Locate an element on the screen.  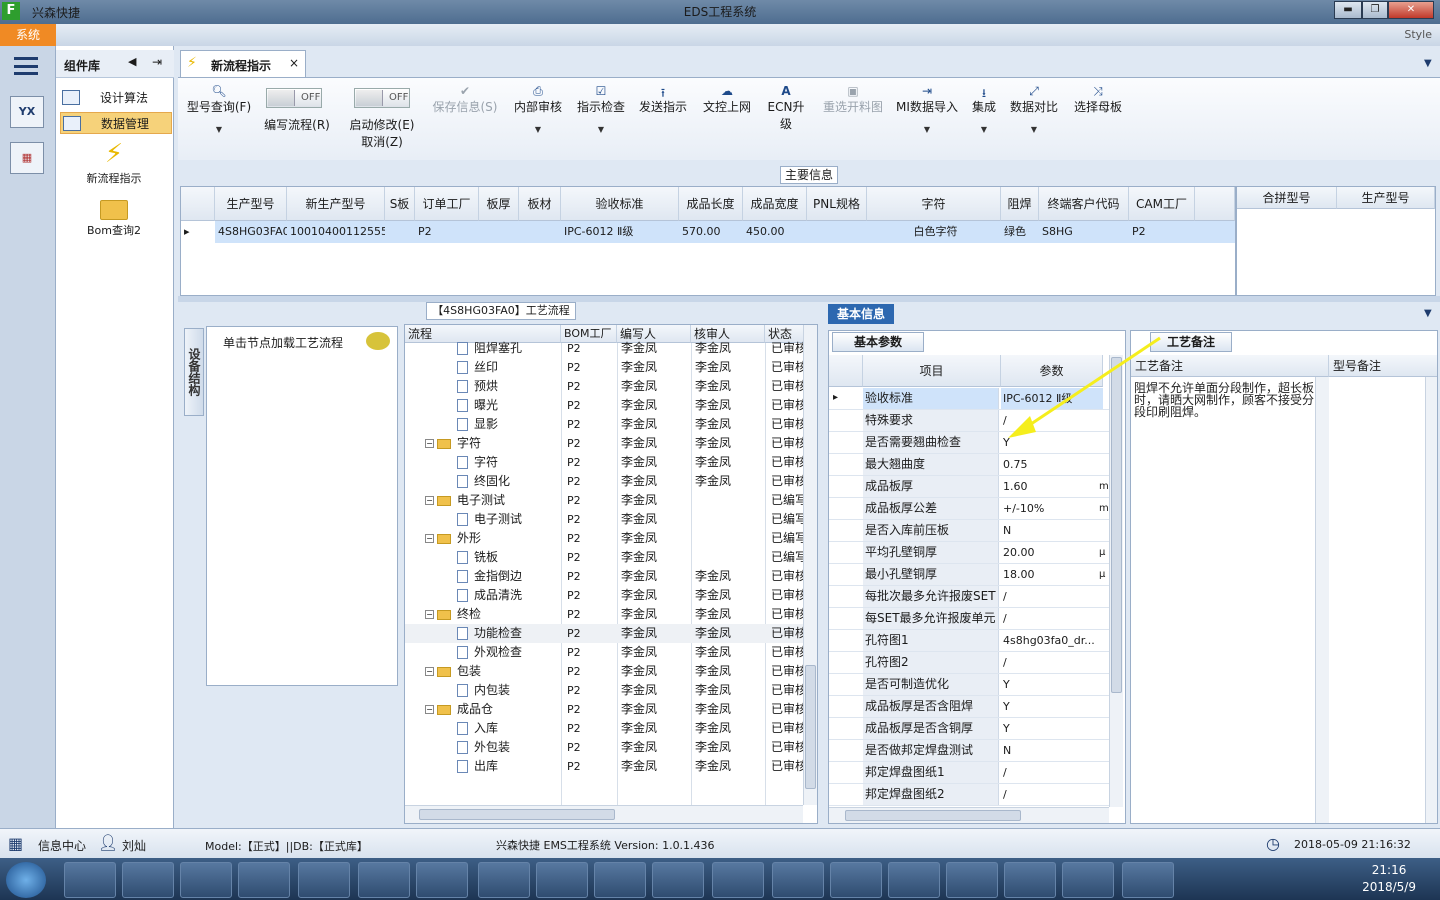
flow-tree-row: 功能检查 P2 李金凤 李金凤 已审核 is located at coordinates (605, 633).